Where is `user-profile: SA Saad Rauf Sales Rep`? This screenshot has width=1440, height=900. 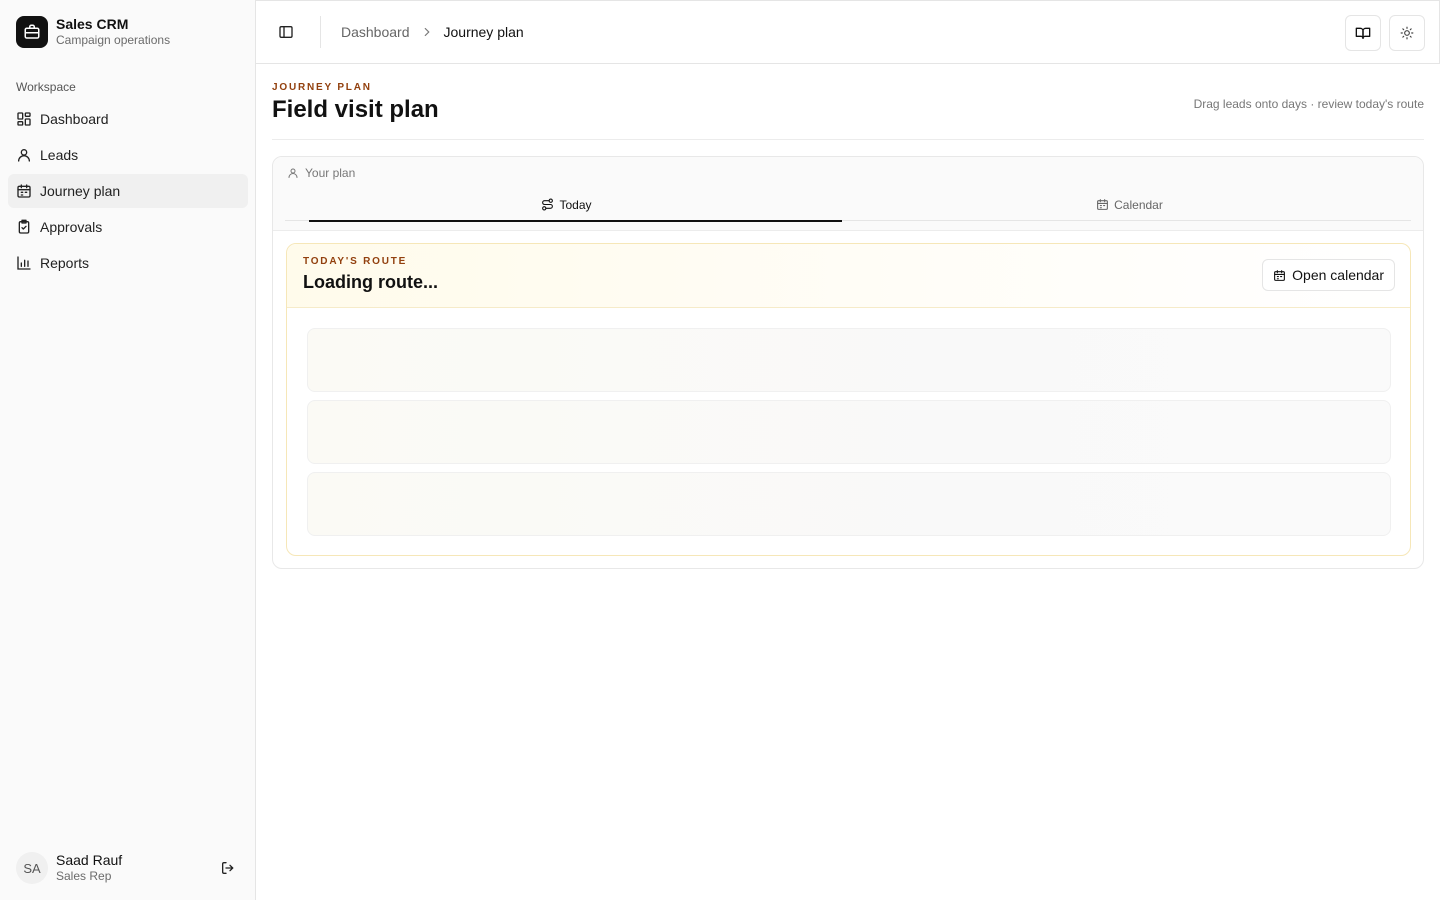 user-profile: SA Saad Rauf Sales Rep is located at coordinates (128, 868).